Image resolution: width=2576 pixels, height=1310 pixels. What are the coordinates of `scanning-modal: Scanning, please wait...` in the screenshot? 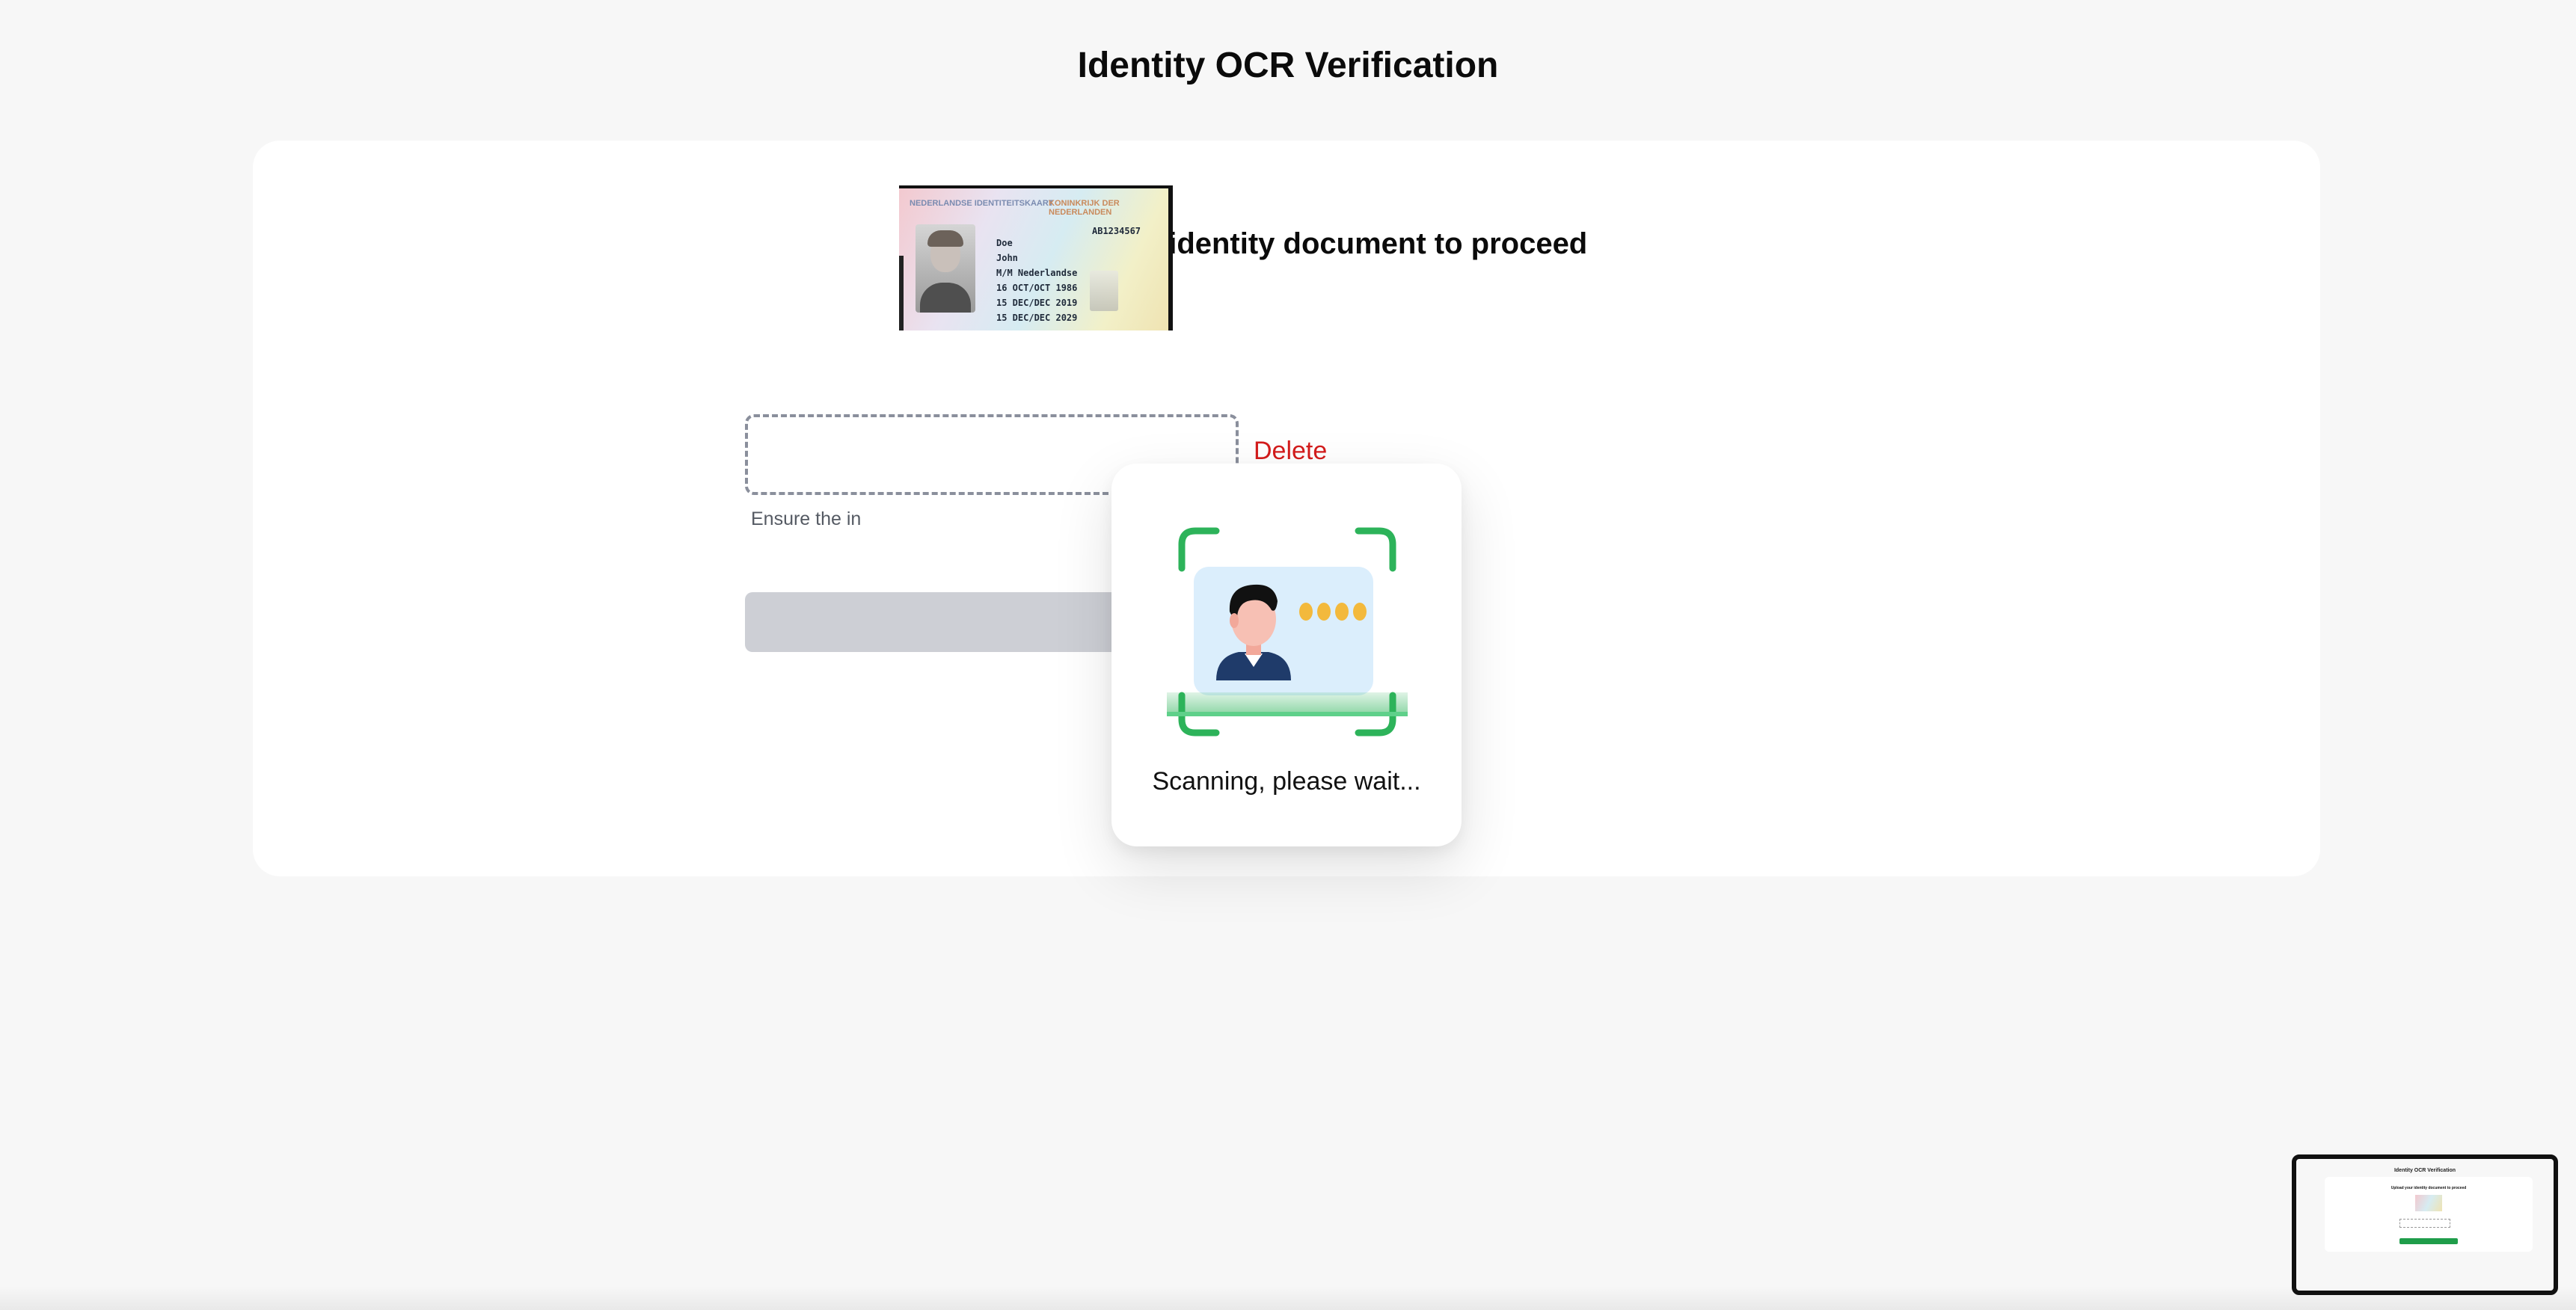 It's located at (1286, 655).